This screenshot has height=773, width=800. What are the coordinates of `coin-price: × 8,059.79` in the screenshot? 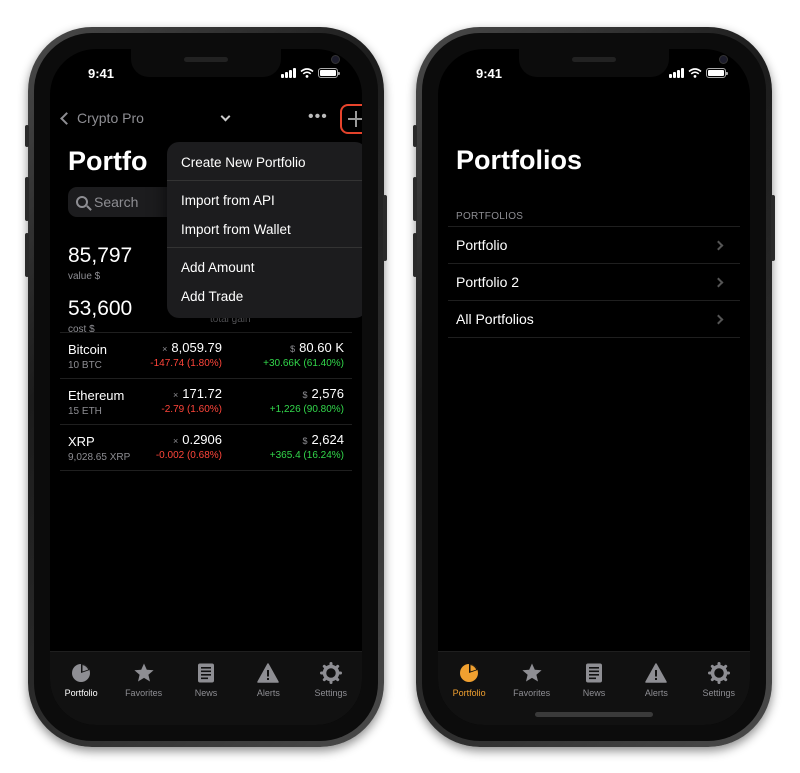 It's located at (192, 347).